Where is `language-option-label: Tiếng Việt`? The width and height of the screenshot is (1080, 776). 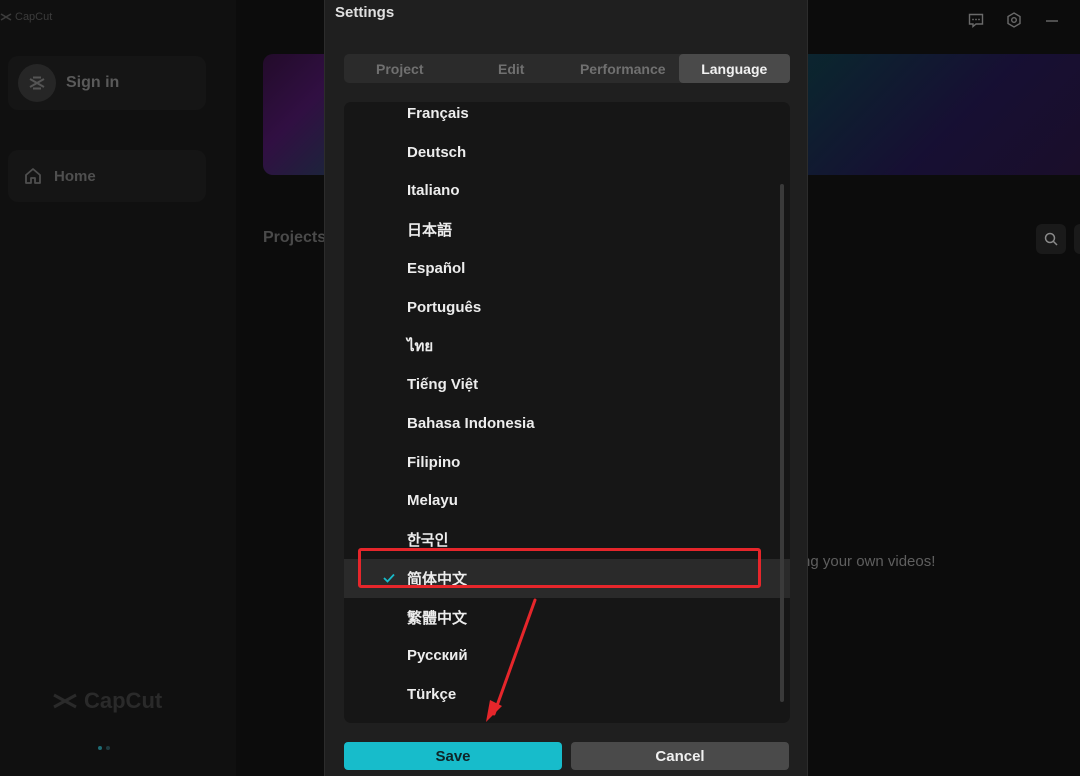 language-option-label: Tiếng Việt is located at coordinates (443, 385).